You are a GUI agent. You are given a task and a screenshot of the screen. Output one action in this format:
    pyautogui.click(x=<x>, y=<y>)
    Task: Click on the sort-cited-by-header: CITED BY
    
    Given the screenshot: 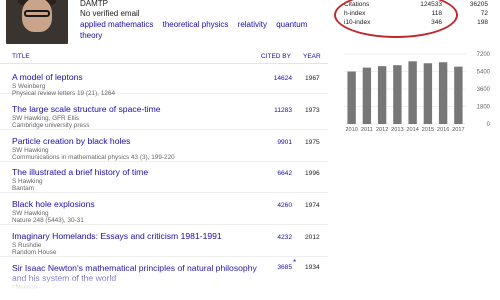 What is the action you would take?
    pyautogui.click(x=276, y=56)
    